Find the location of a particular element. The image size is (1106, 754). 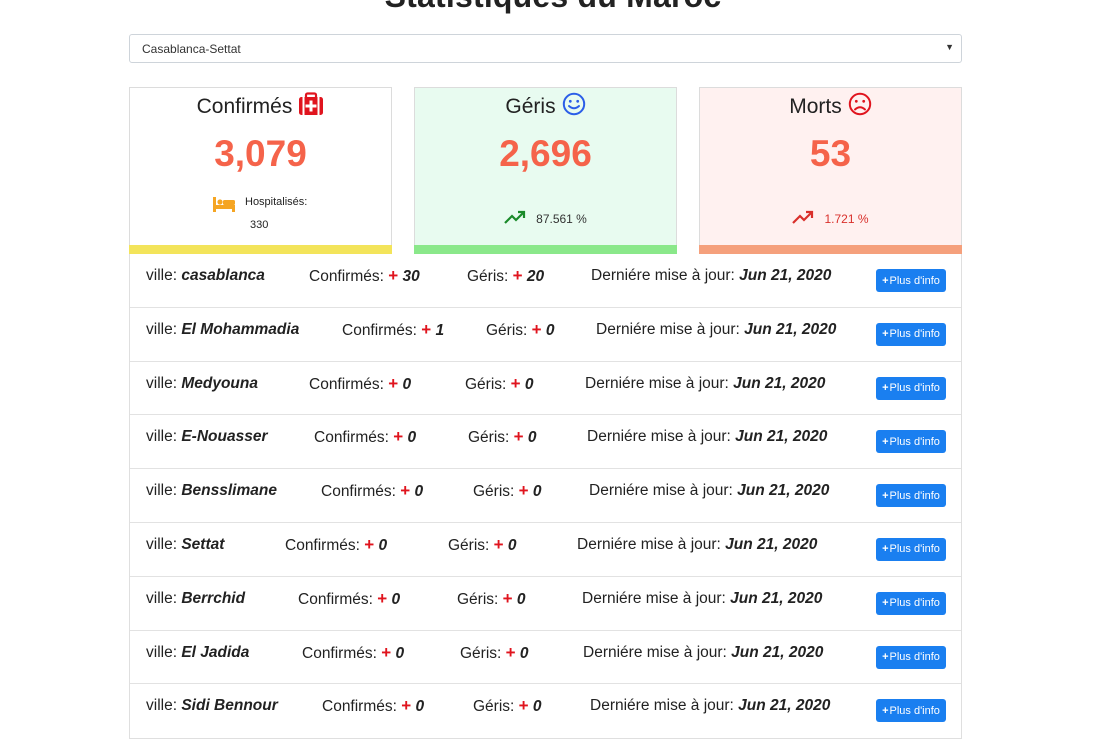

confirmed-cell: Confirmés: + 1 is located at coordinates (393, 330).